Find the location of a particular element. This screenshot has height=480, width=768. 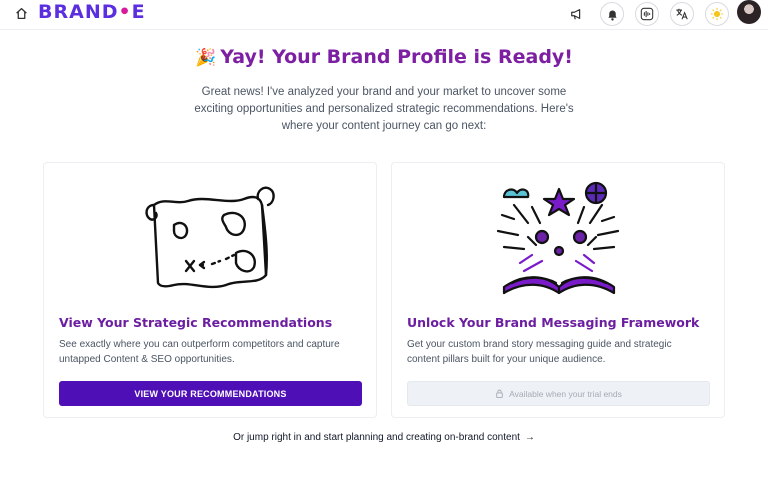

megaphone-icon is located at coordinates (577, 14).